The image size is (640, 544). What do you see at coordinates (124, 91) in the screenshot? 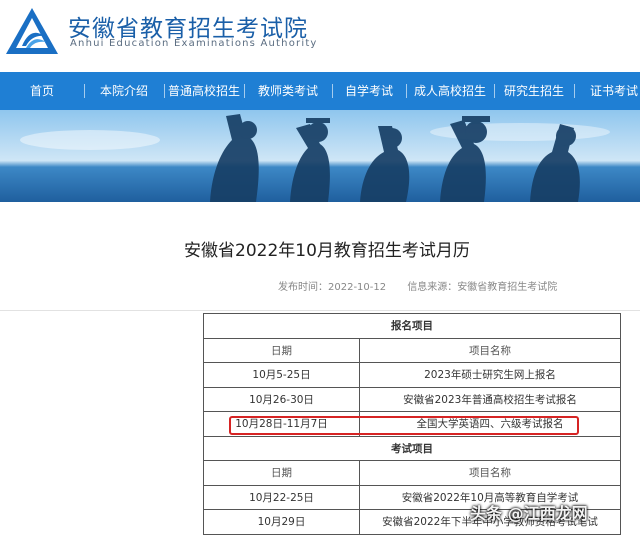
I see `nav-item-about: 本院介绍` at bounding box center [124, 91].